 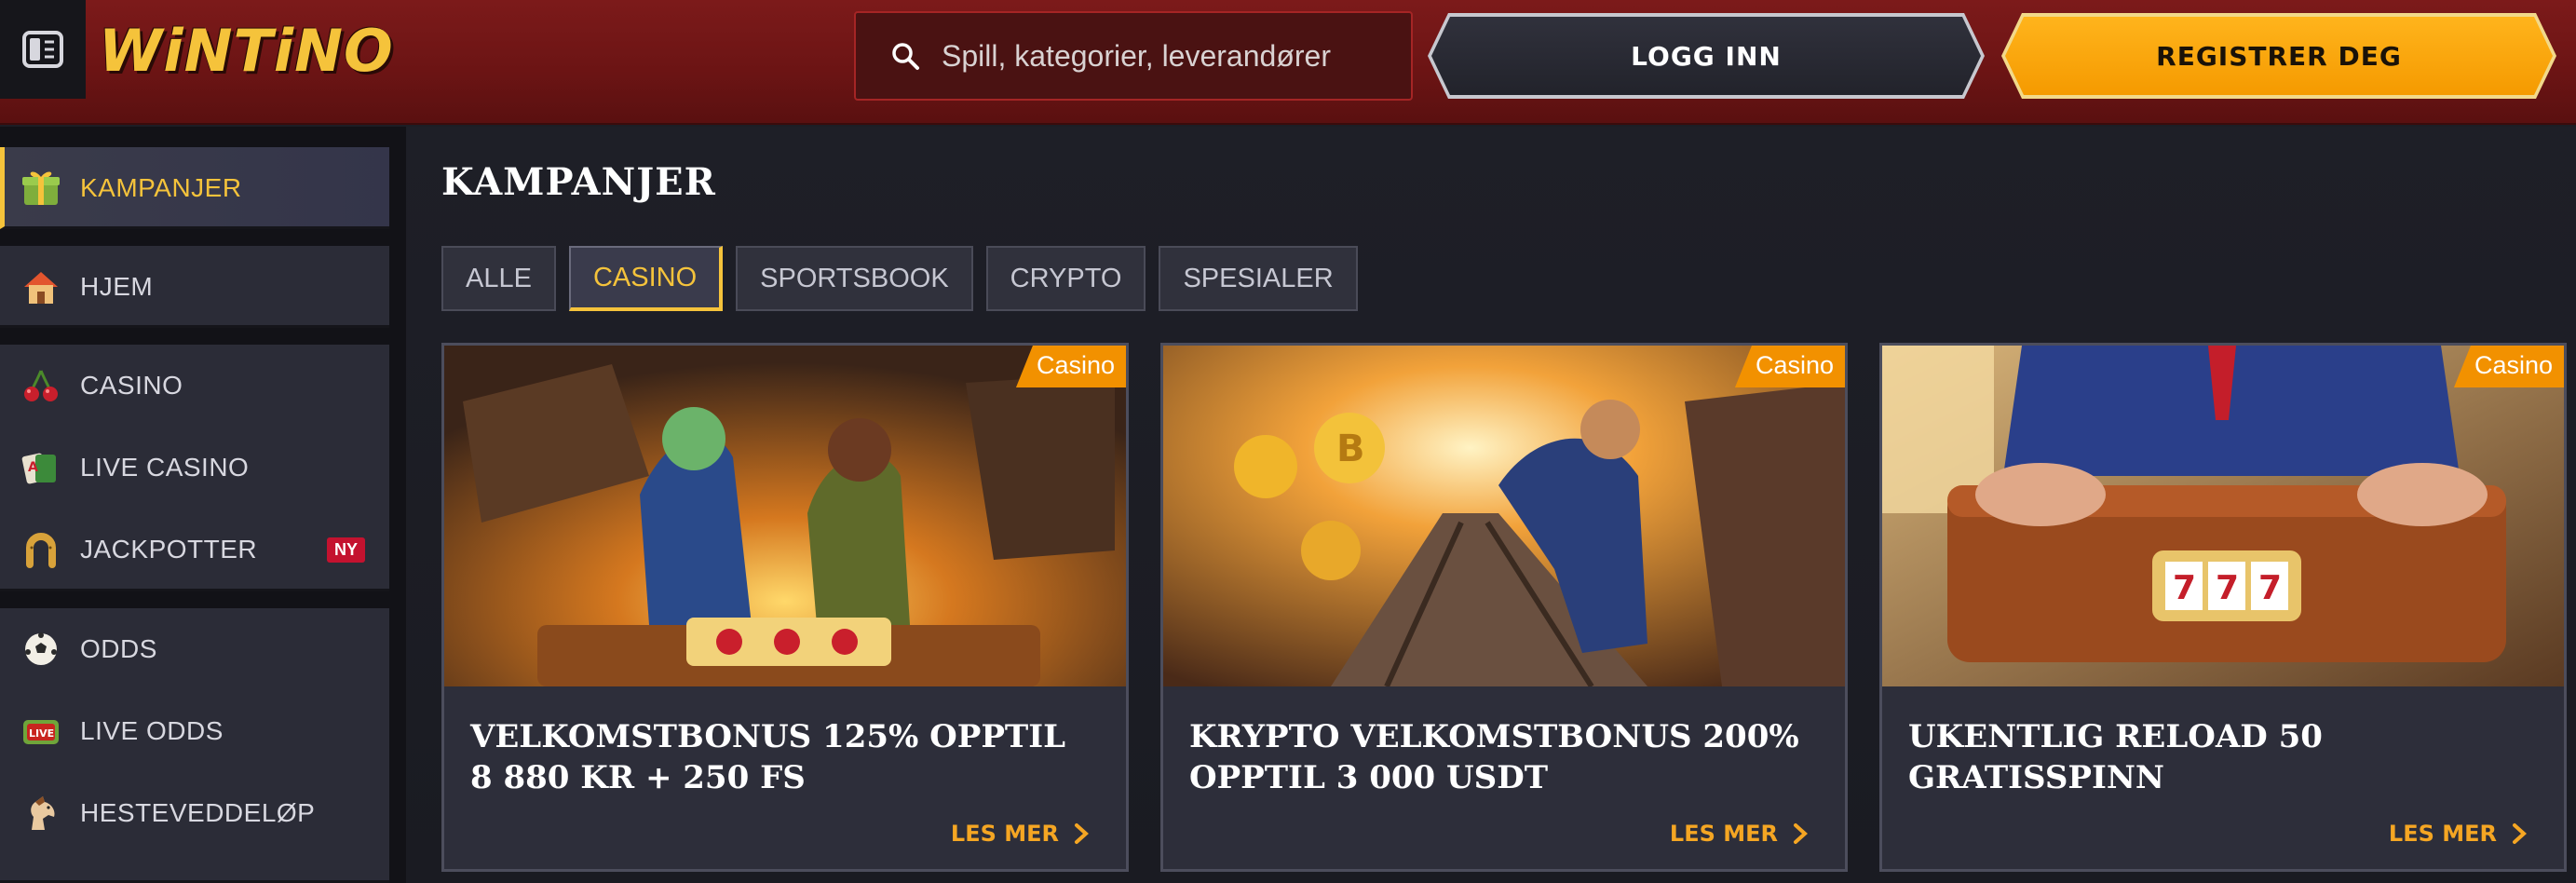 What do you see at coordinates (646, 279) in the screenshot?
I see `filter-tab-casino: CASINO` at bounding box center [646, 279].